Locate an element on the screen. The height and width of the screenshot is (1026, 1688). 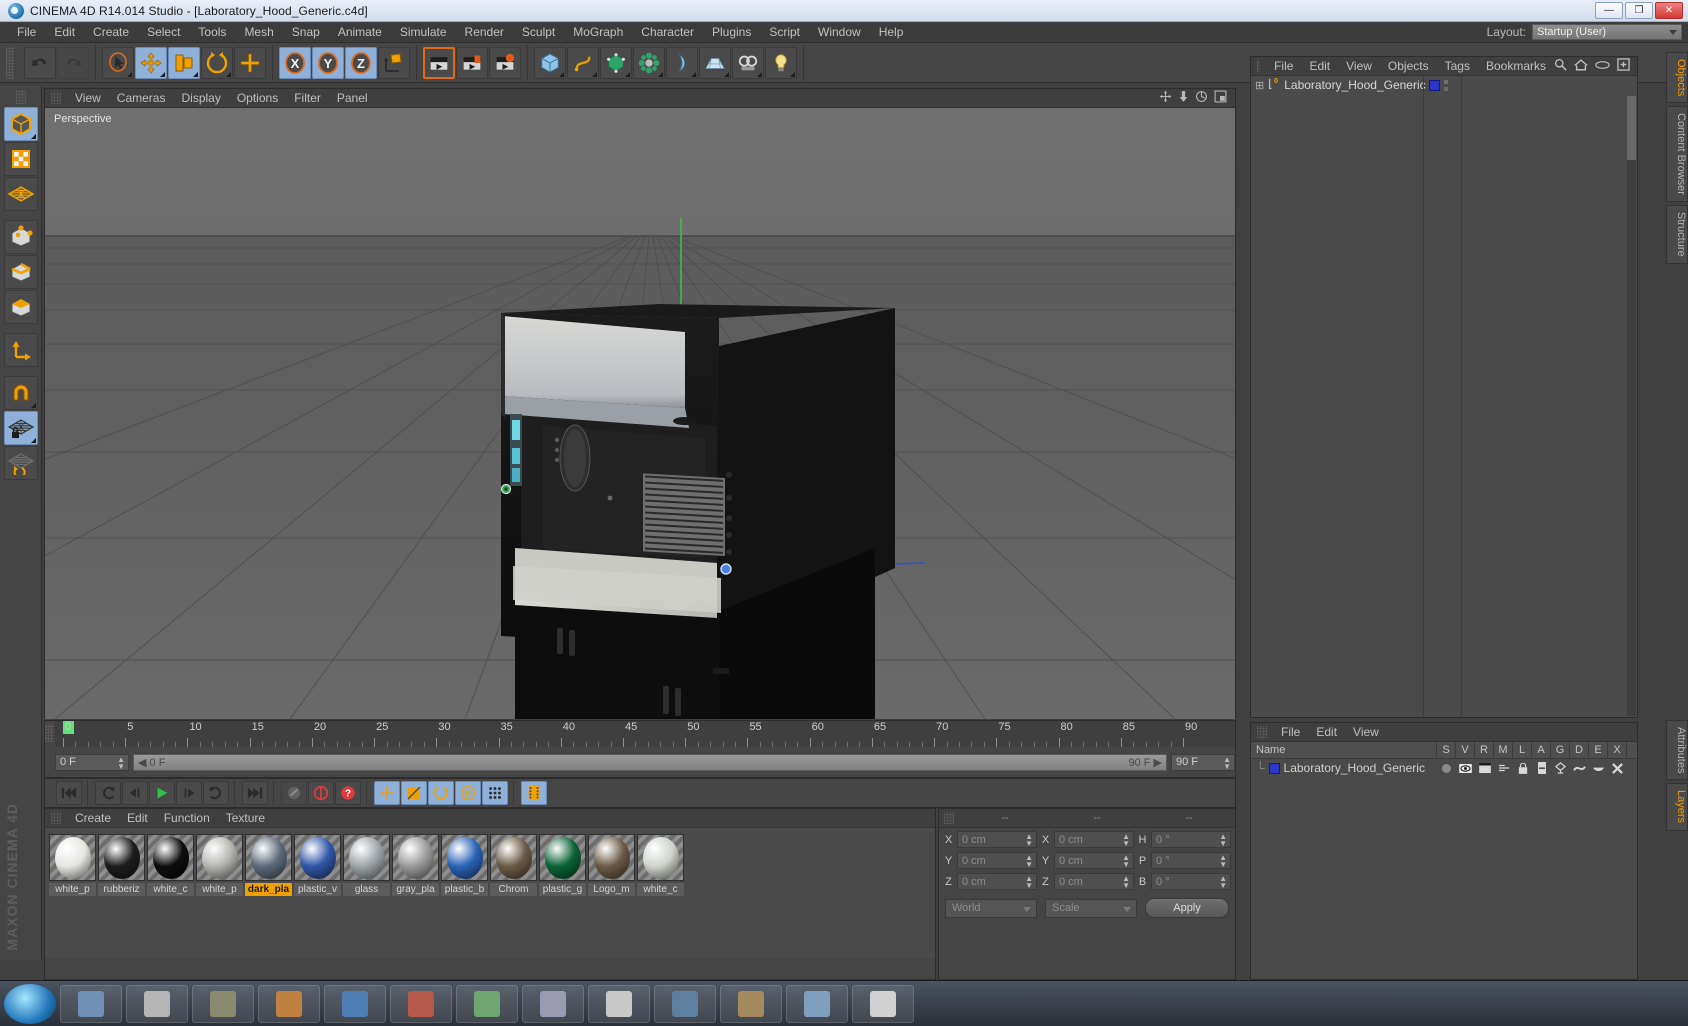
layout-dropdown: Startup (User) is located at coordinates (1607, 32).